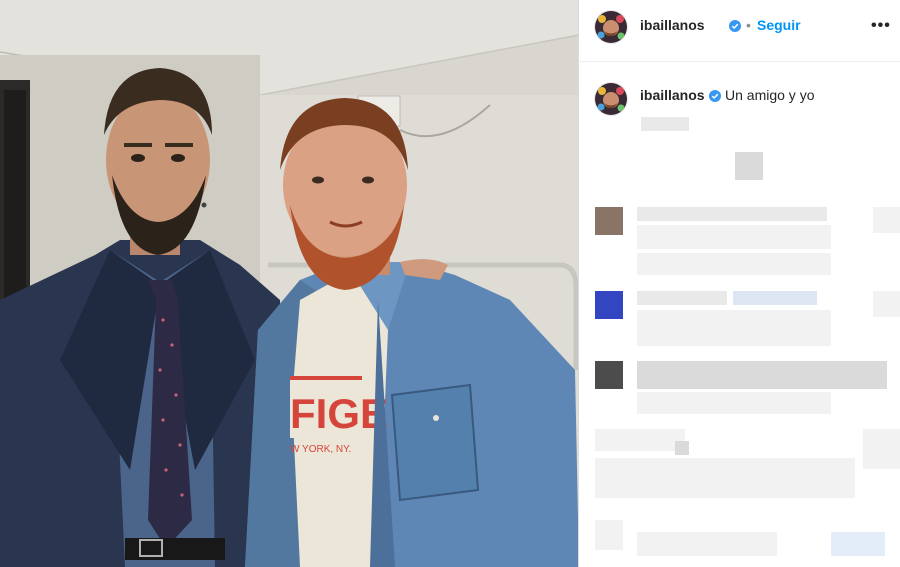 This screenshot has width=900, height=567. I want to click on shirt-print-subtext: W YORK, NY., so click(320, 449).